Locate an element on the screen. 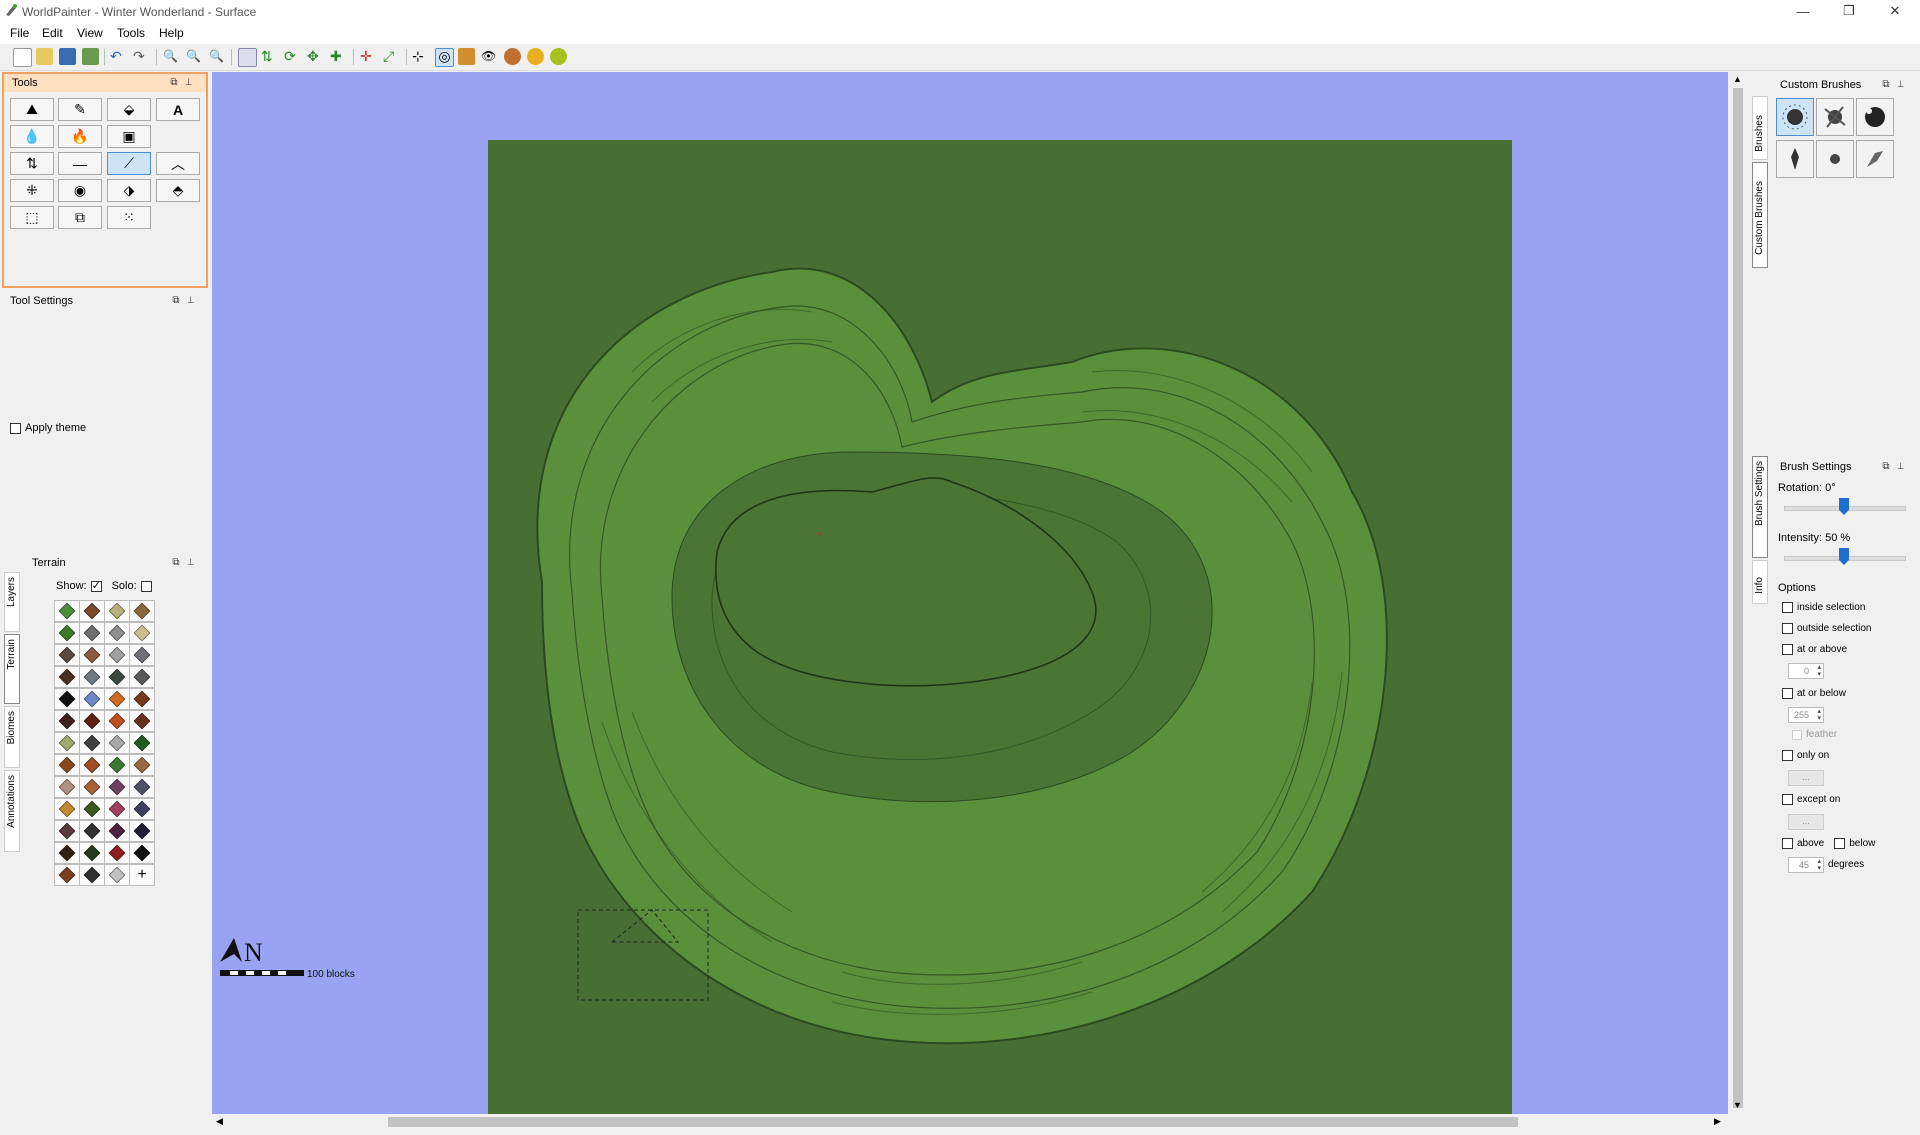 This screenshot has width=1920, height=1135. save-world-icon is located at coordinates (67, 56).